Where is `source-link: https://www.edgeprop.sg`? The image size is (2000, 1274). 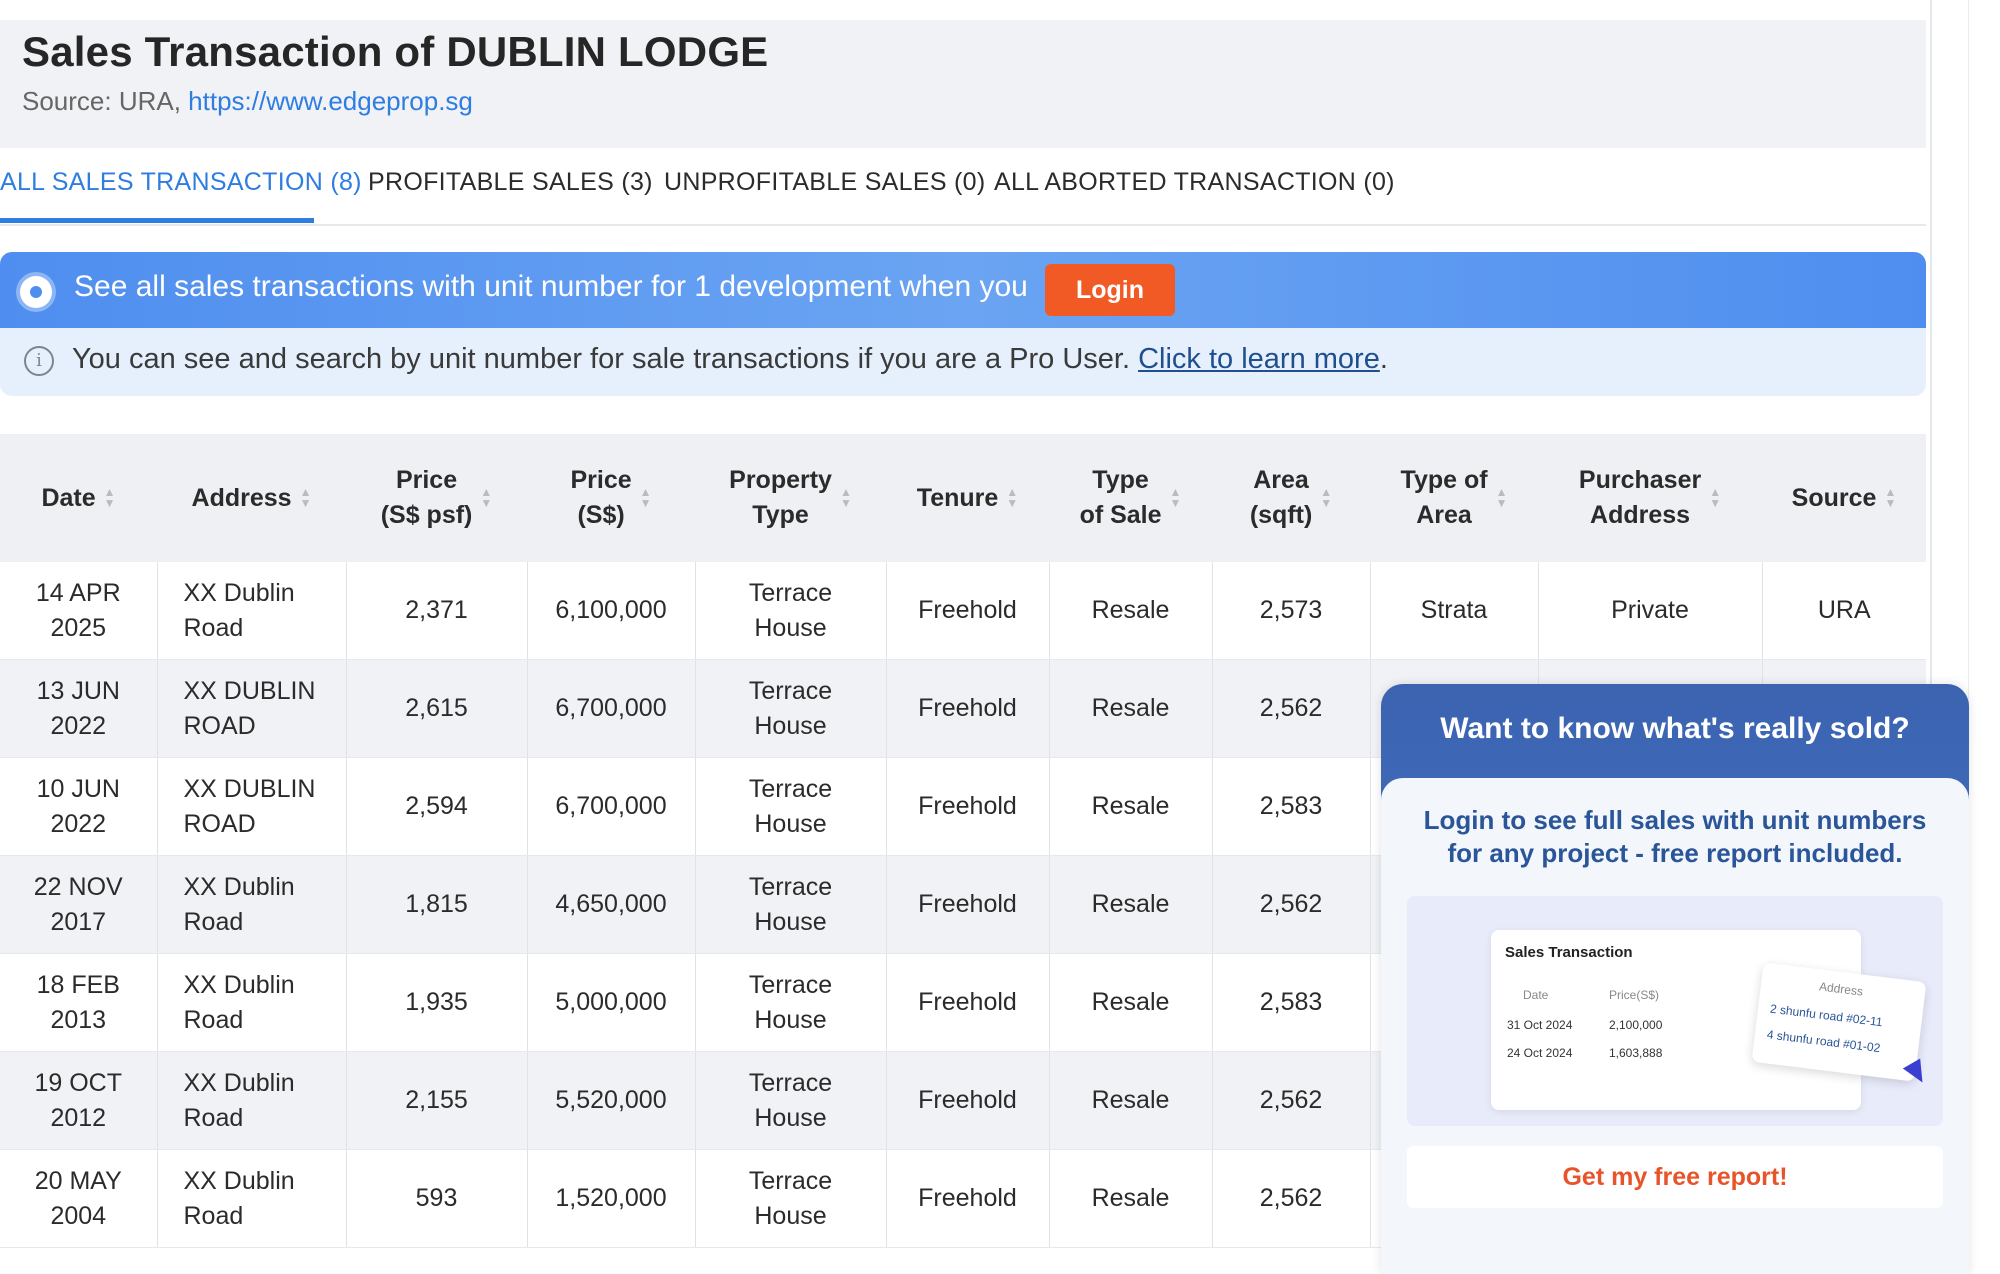
source-link: https://www.edgeprop.sg is located at coordinates (330, 101).